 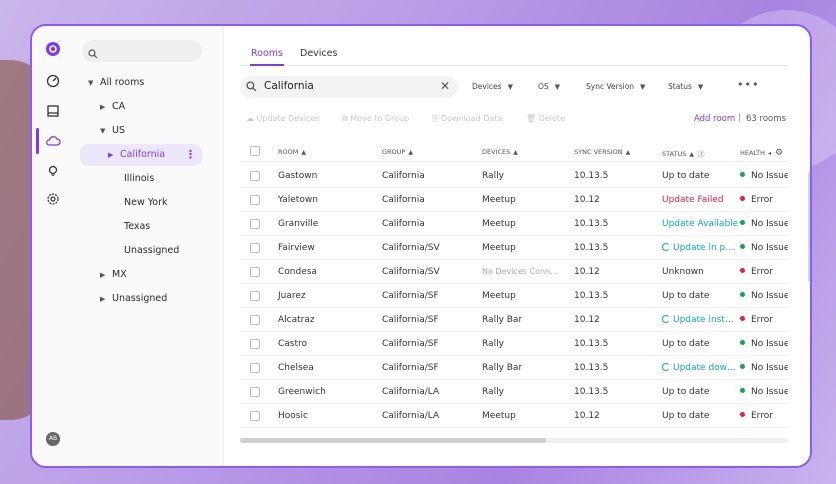 I want to click on tree-item-texas: Texas, so click(x=137, y=227).